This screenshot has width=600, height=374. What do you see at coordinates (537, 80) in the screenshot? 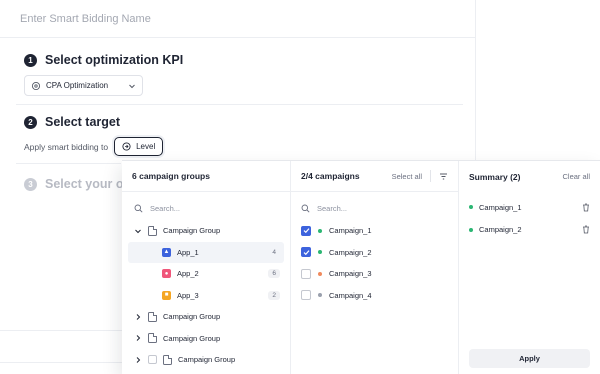
I see `side-panel` at bounding box center [537, 80].